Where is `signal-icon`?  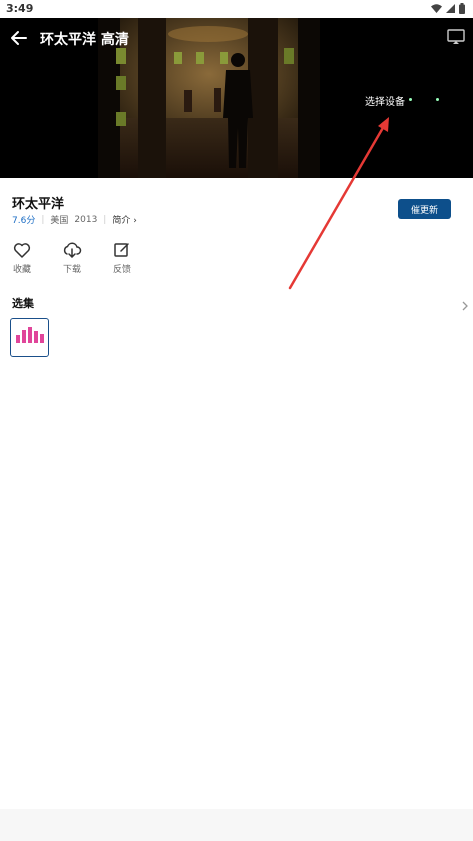 signal-icon is located at coordinates (450, 8).